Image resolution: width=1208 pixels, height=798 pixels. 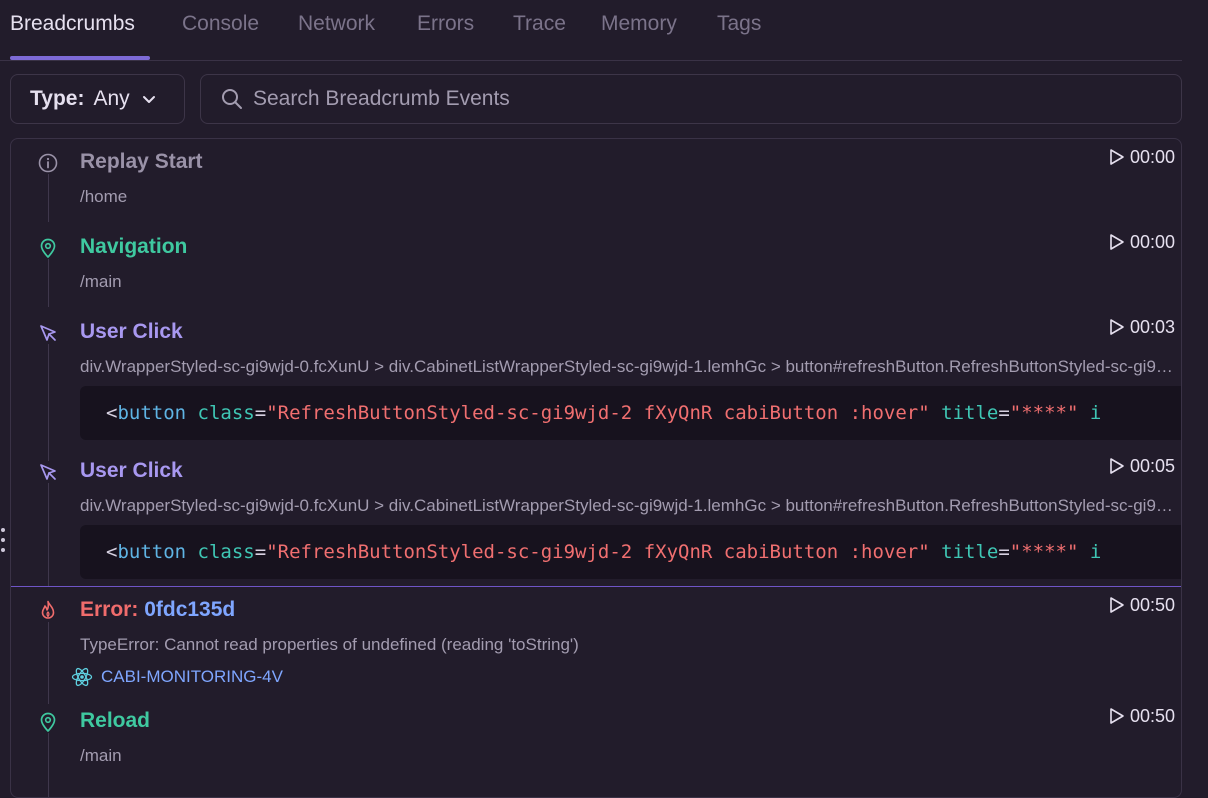 What do you see at coordinates (596, 586) in the screenshot?
I see `current-time-divider` at bounding box center [596, 586].